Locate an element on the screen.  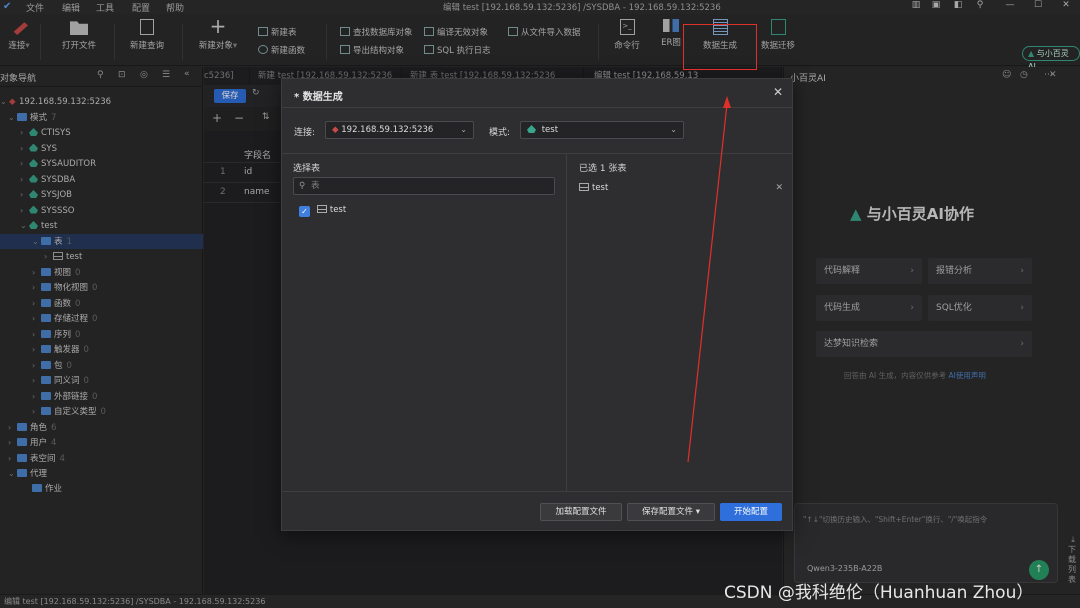
schema-icon is located at coordinates (531, 129).